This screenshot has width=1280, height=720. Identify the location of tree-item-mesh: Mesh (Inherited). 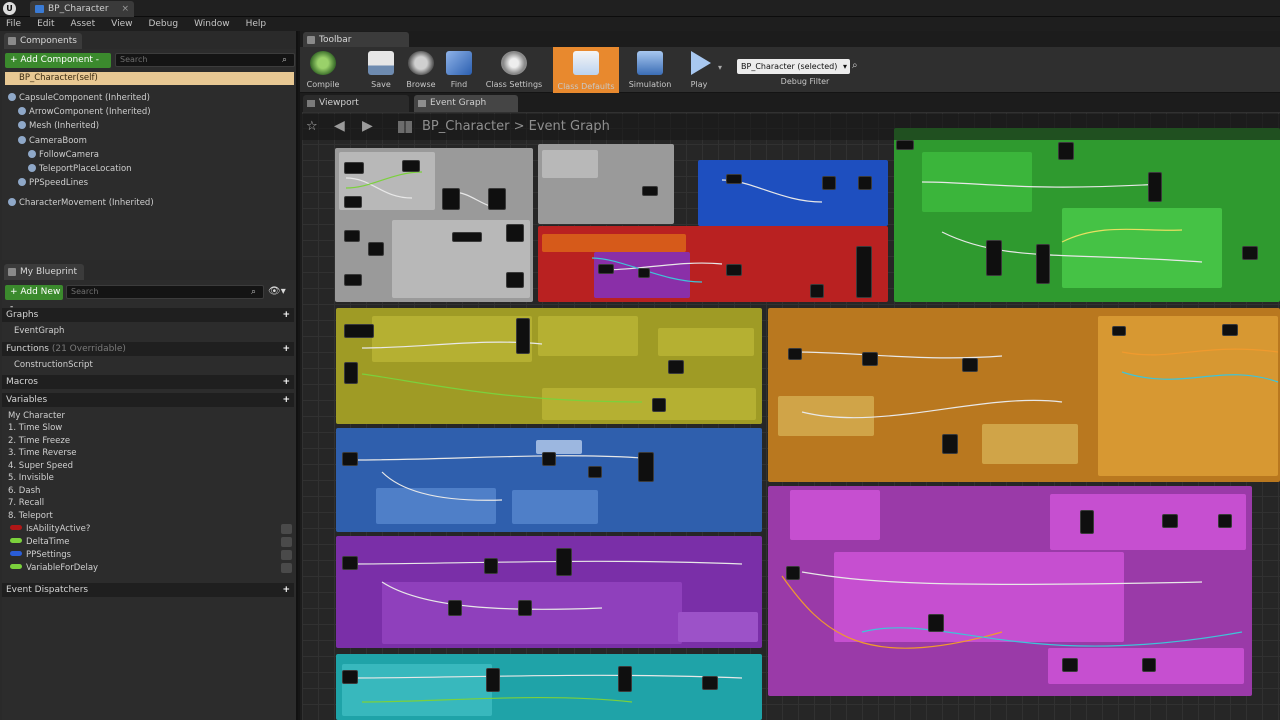
(58, 126).